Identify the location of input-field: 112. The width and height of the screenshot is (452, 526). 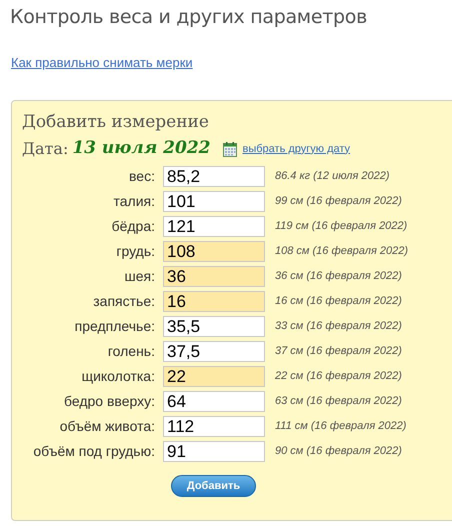
(214, 426).